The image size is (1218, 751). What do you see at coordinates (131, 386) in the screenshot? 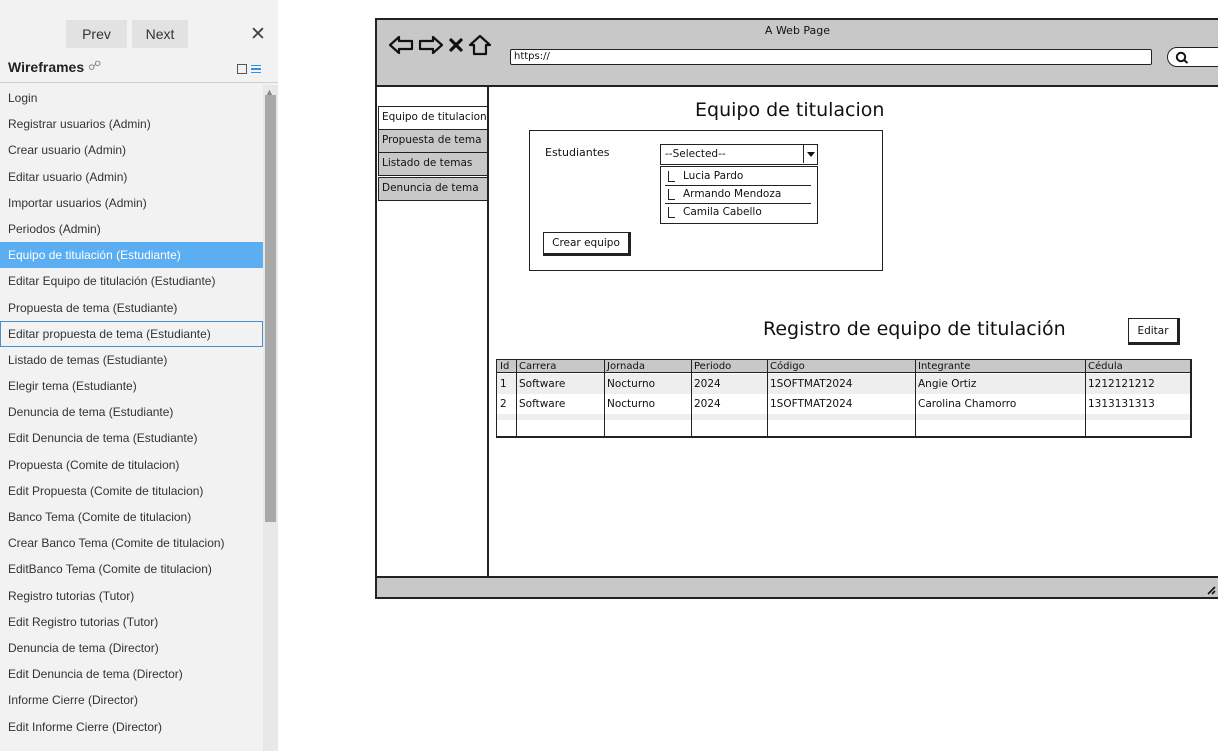
I see `wireframe-list-item: Elegir tema (Estudiante)` at bounding box center [131, 386].